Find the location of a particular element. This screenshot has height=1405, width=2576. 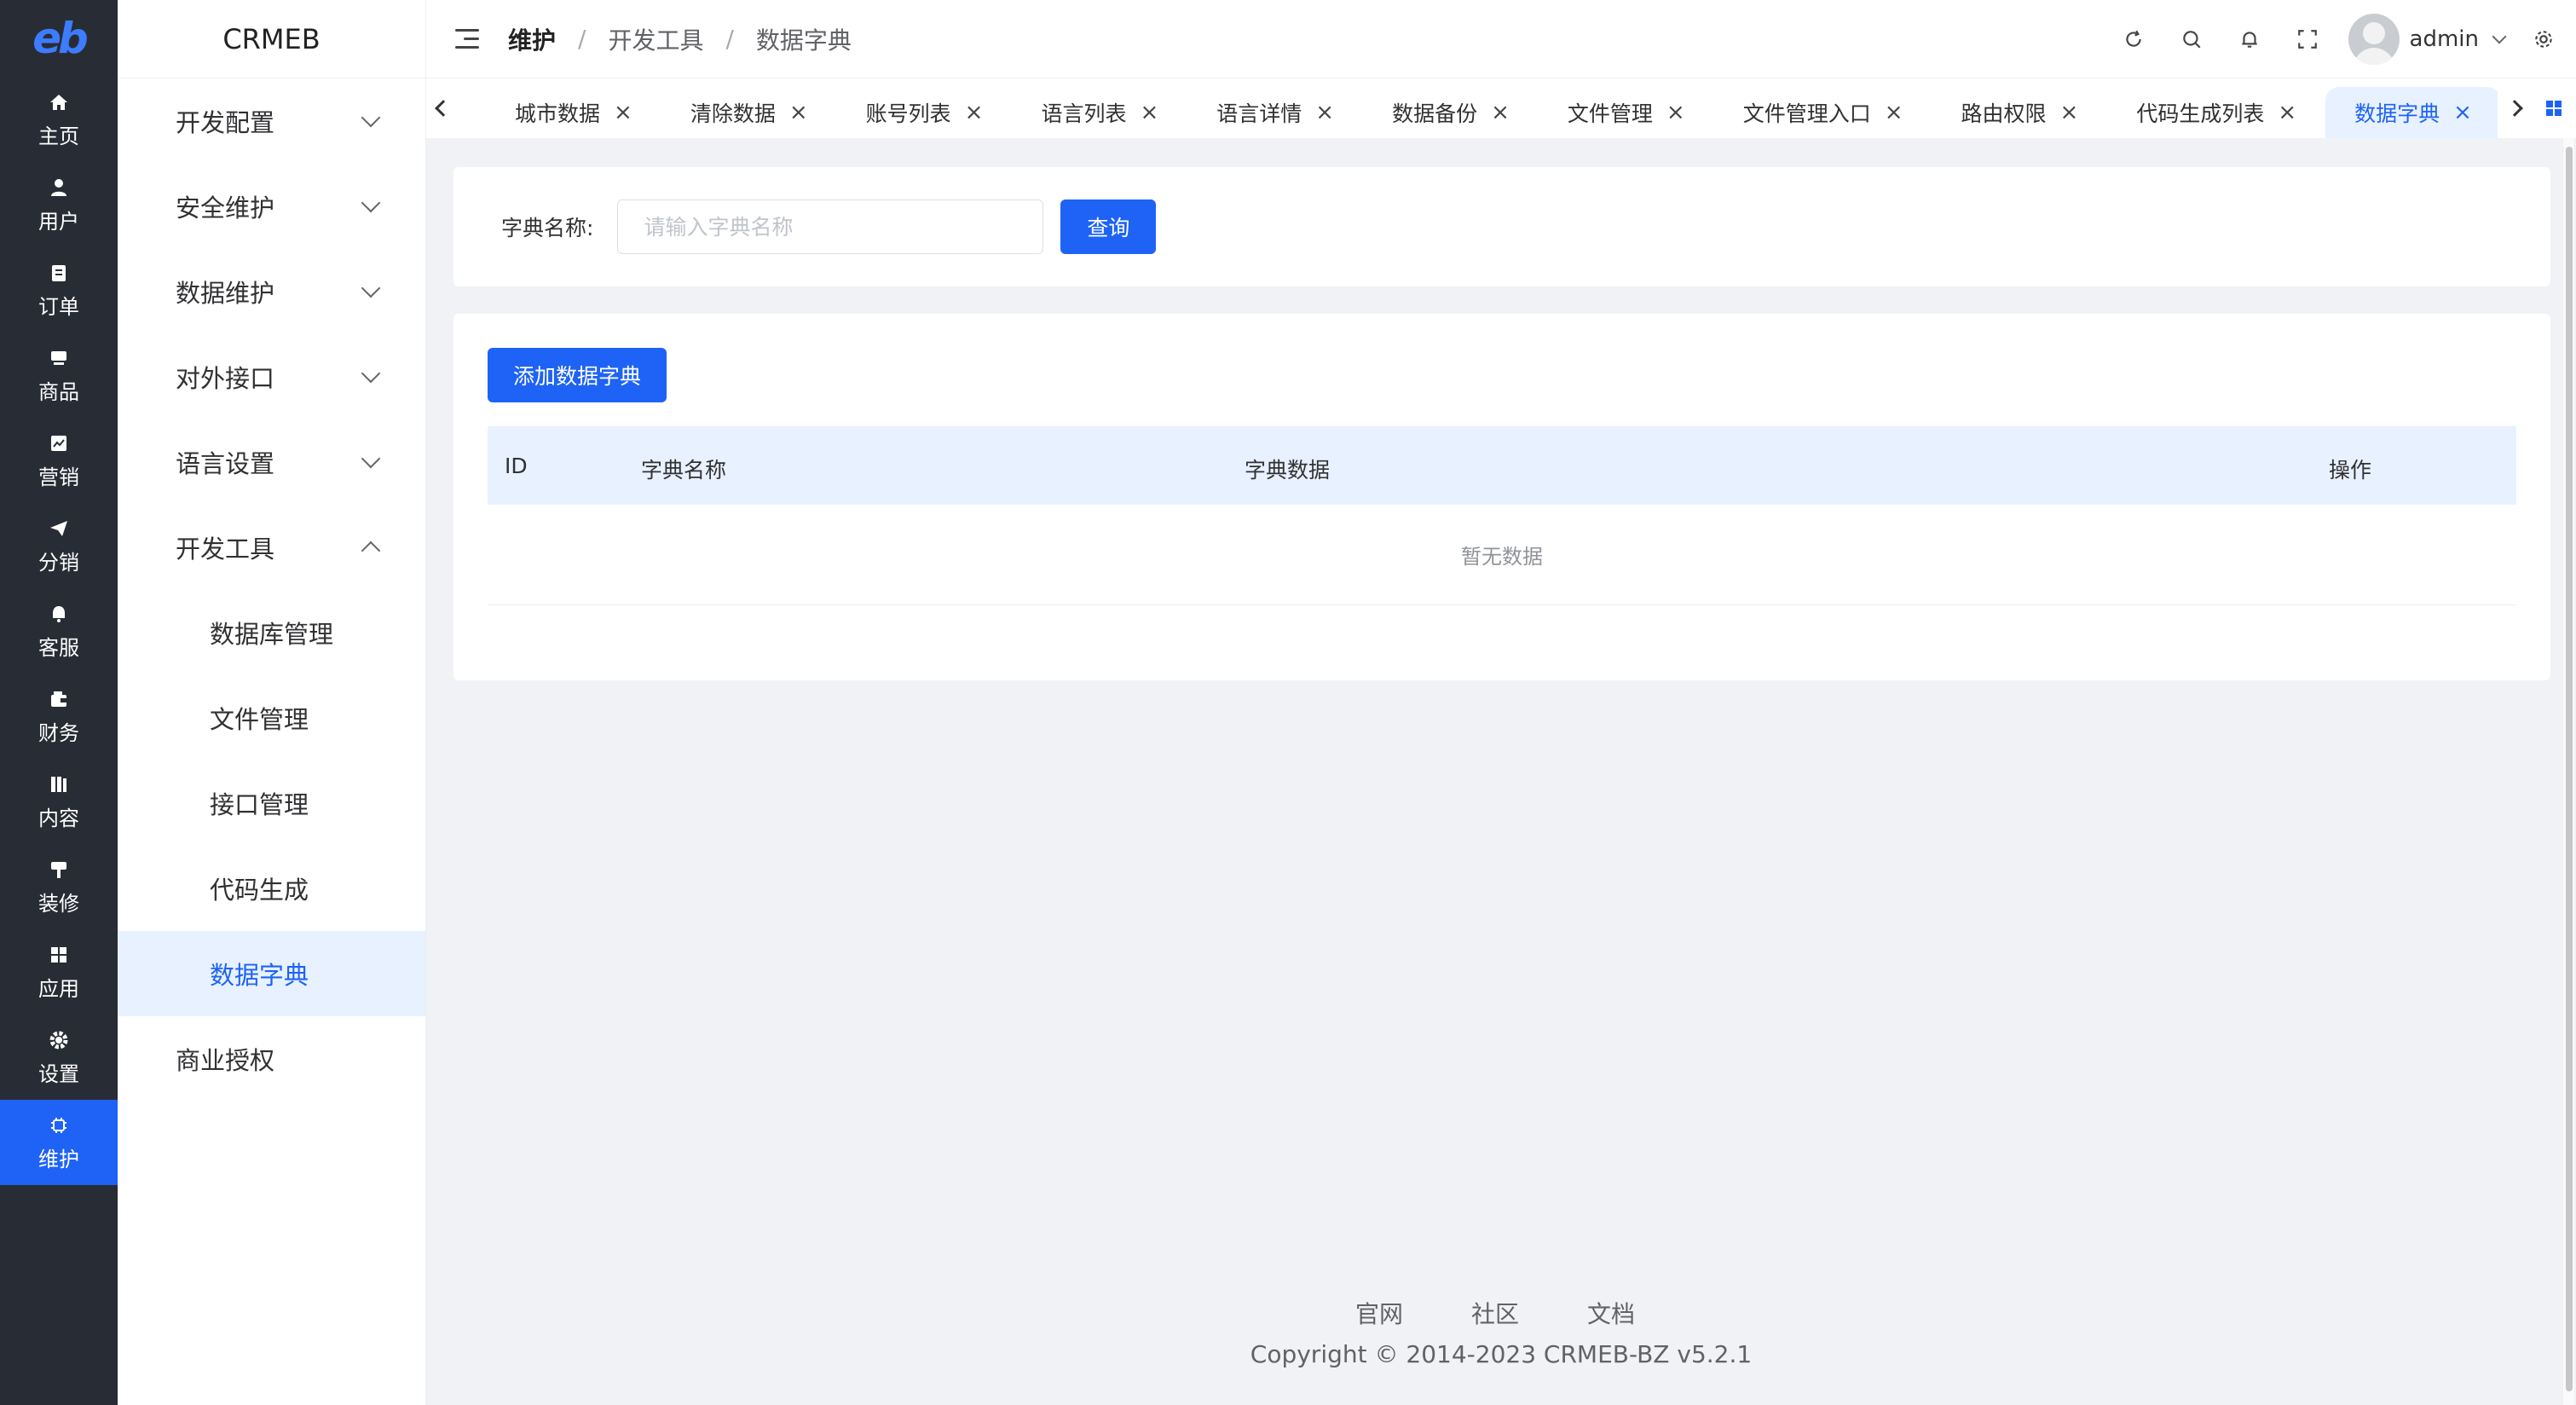

rail-item-product: 商品 is located at coordinates (59, 375).